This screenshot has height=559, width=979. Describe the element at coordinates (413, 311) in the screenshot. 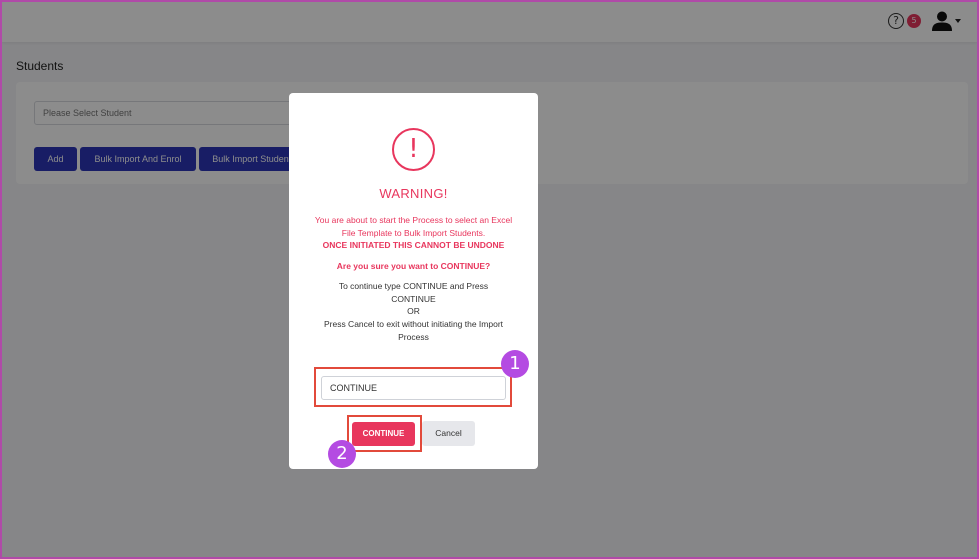

I see `or-separator: OR` at that location.